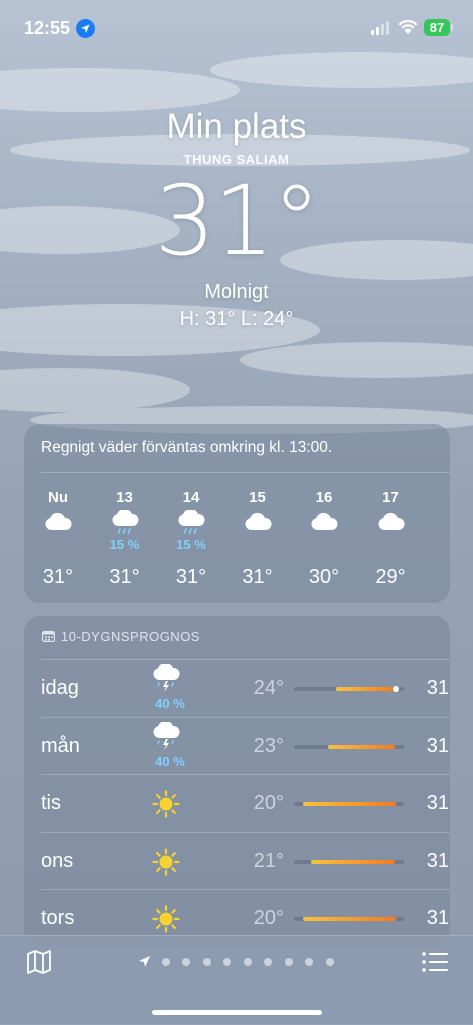 Image resolution: width=473 pixels, height=1025 pixels. What do you see at coordinates (390, 577) in the screenshot?
I see `hour-temperature: 29°` at bounding box center [390, 577].